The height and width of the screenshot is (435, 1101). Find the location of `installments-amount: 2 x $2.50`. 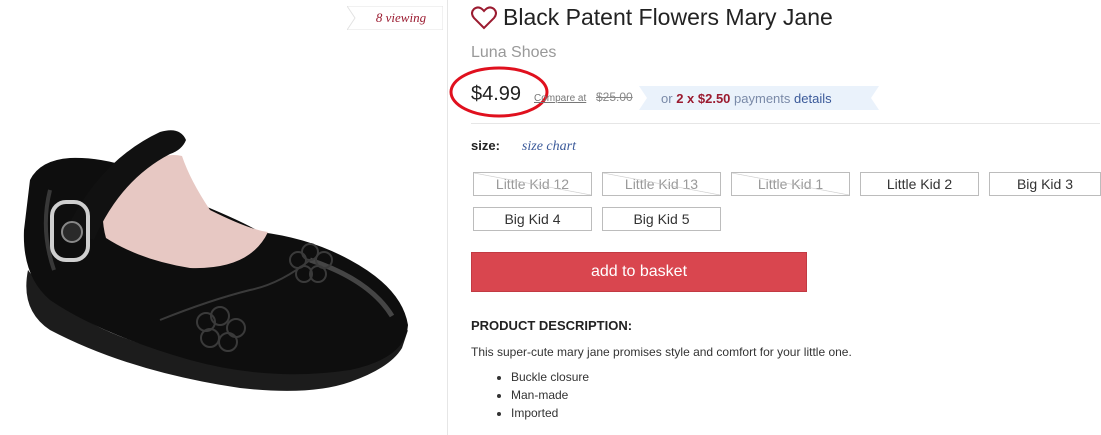

installments-amount: 2 x $2.50 is located at coordinates (703, 98).